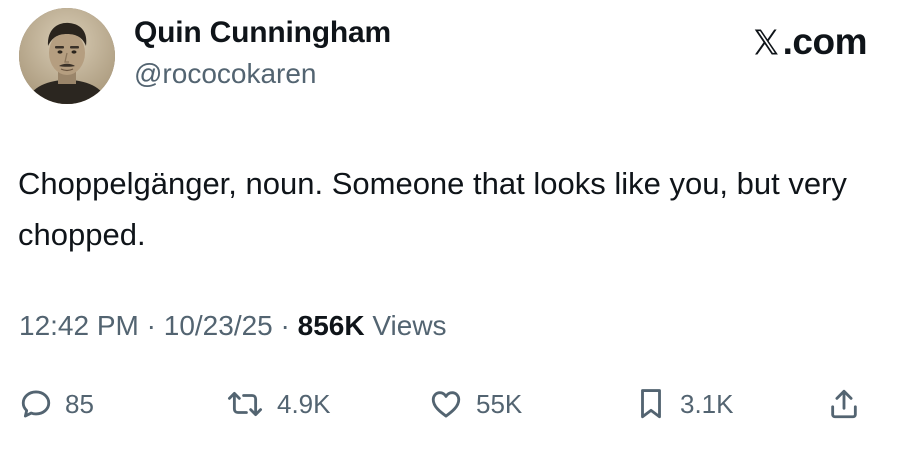  Describe the element at coordinates (225, 74) in the screenshot. I see `author-handle: @rococokaren` at that location.